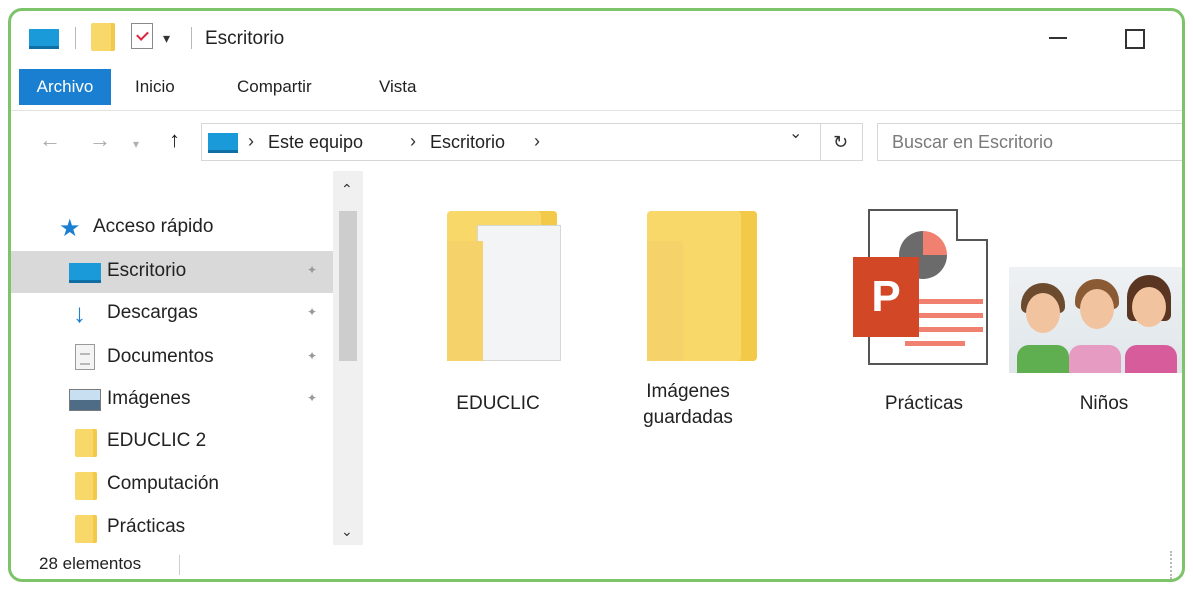 This screenshot has height=590, width=1193. I want to click on refresh-icon: ↻, so click(841, 142).